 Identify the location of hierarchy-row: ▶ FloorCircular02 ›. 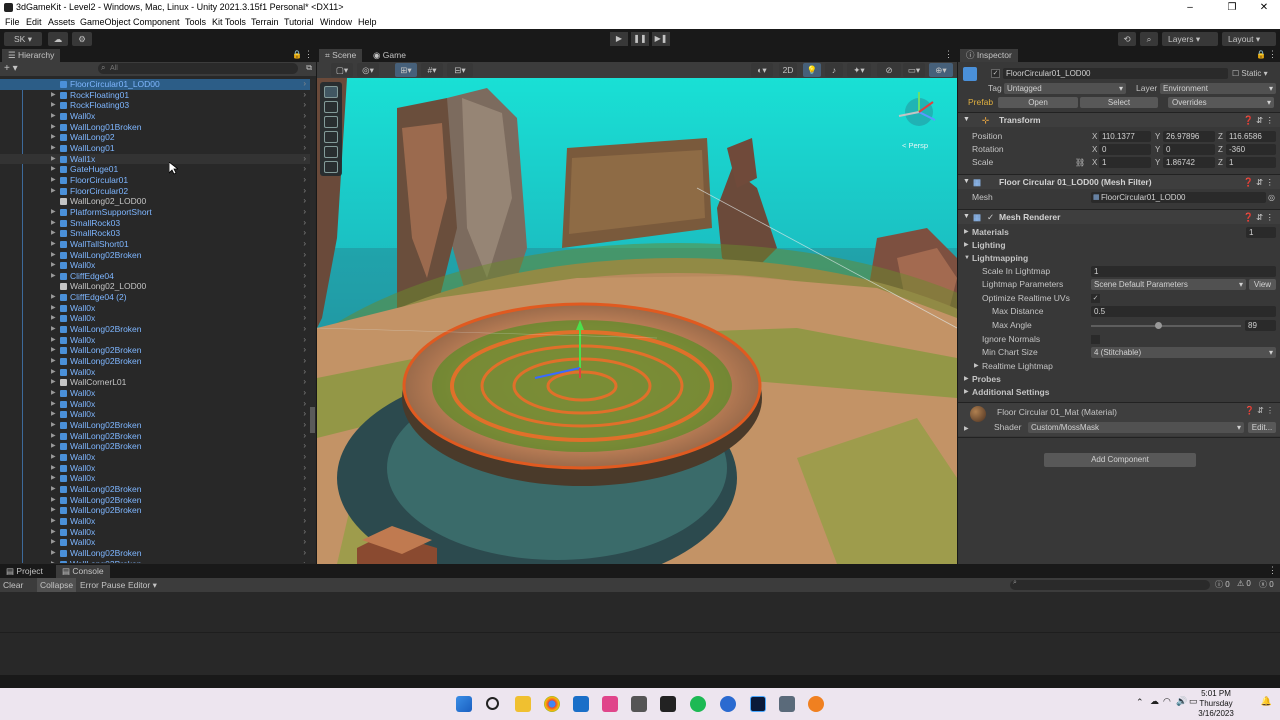
(155, 191).